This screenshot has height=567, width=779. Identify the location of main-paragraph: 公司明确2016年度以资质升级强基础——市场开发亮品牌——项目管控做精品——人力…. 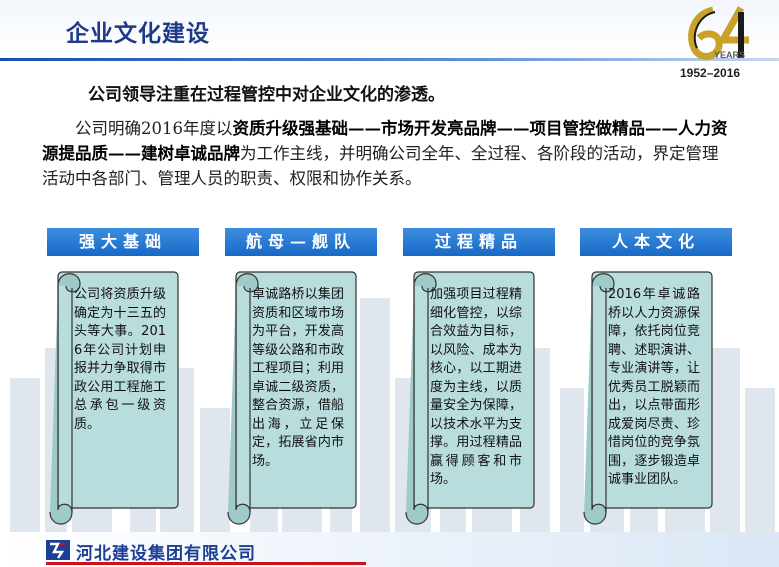
(387, 153).